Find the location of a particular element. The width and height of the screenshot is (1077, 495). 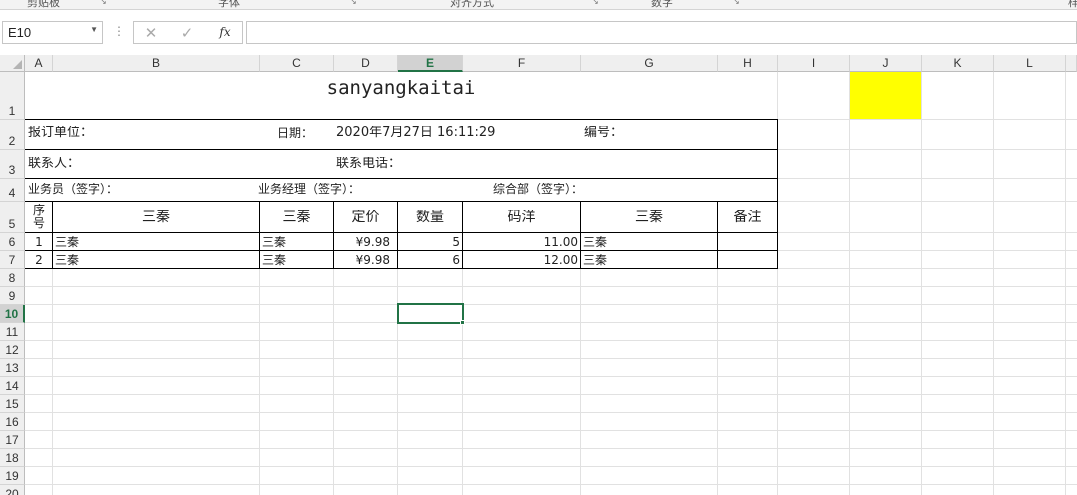

clipboard-launcher-icon: ↘ is located at coordinates (104, 3).